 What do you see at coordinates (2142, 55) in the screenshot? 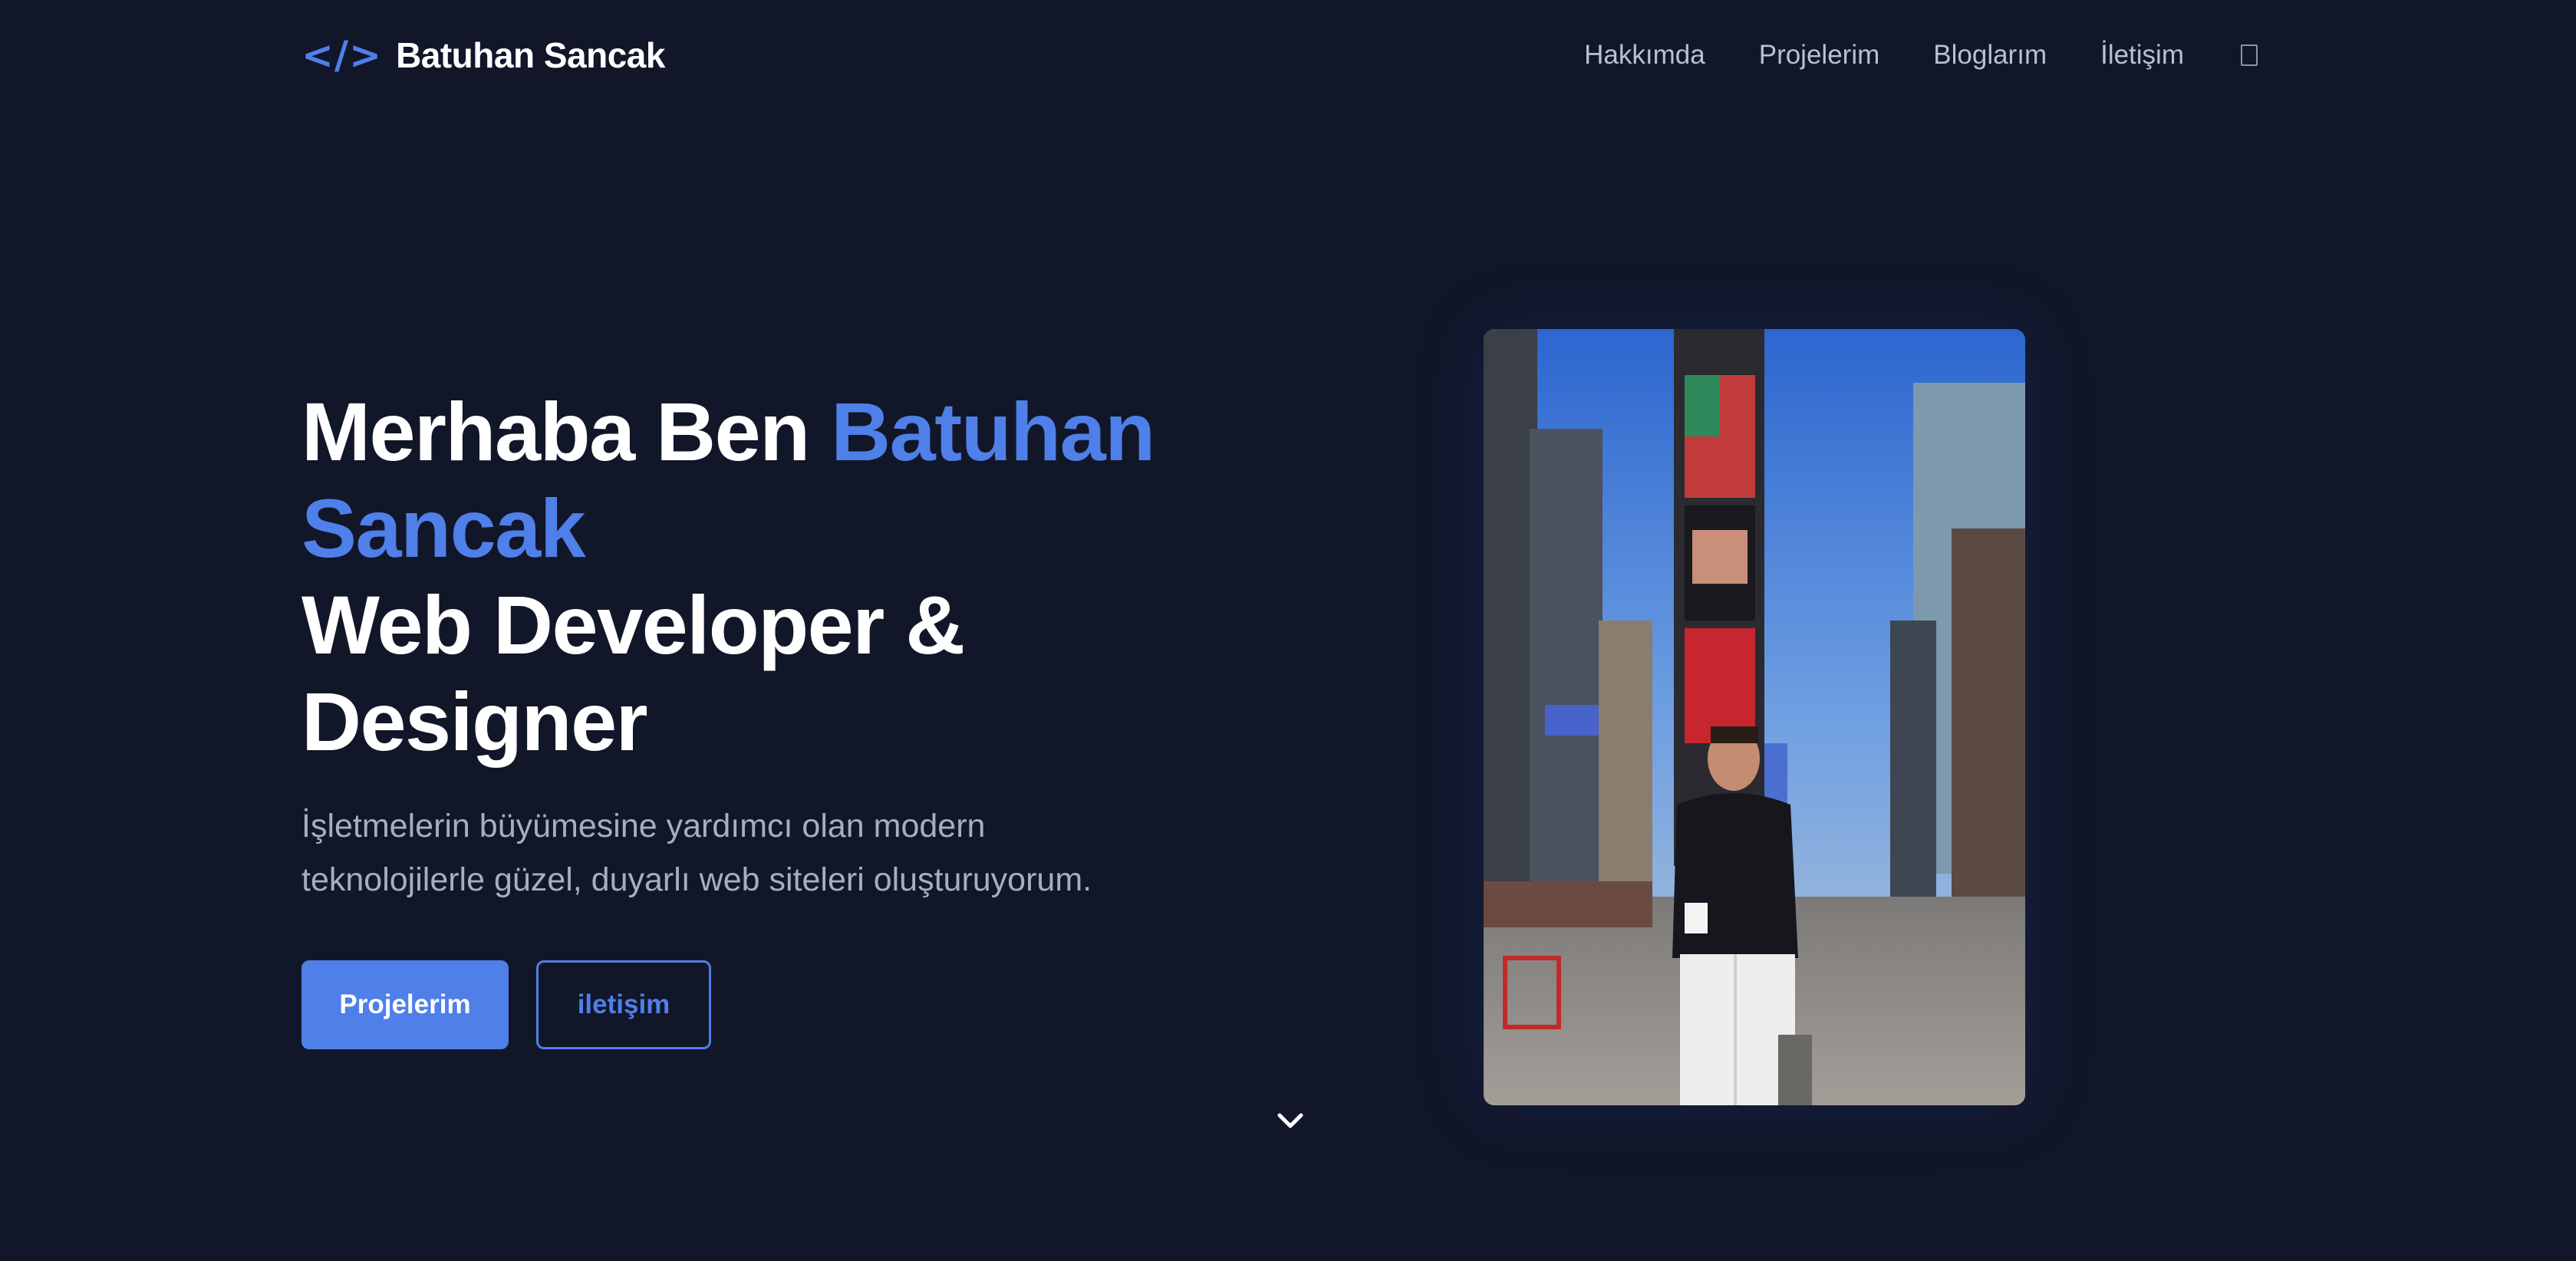
I see `nav-link-iletisim: İletişim` at bounding box center [2142, 55].